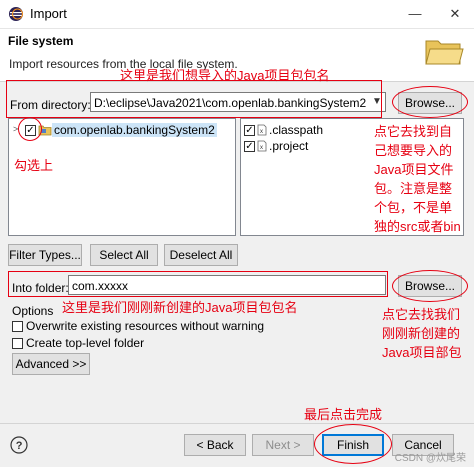  I want to click on annotation-line: 个包，不是单, so click(413, 207).